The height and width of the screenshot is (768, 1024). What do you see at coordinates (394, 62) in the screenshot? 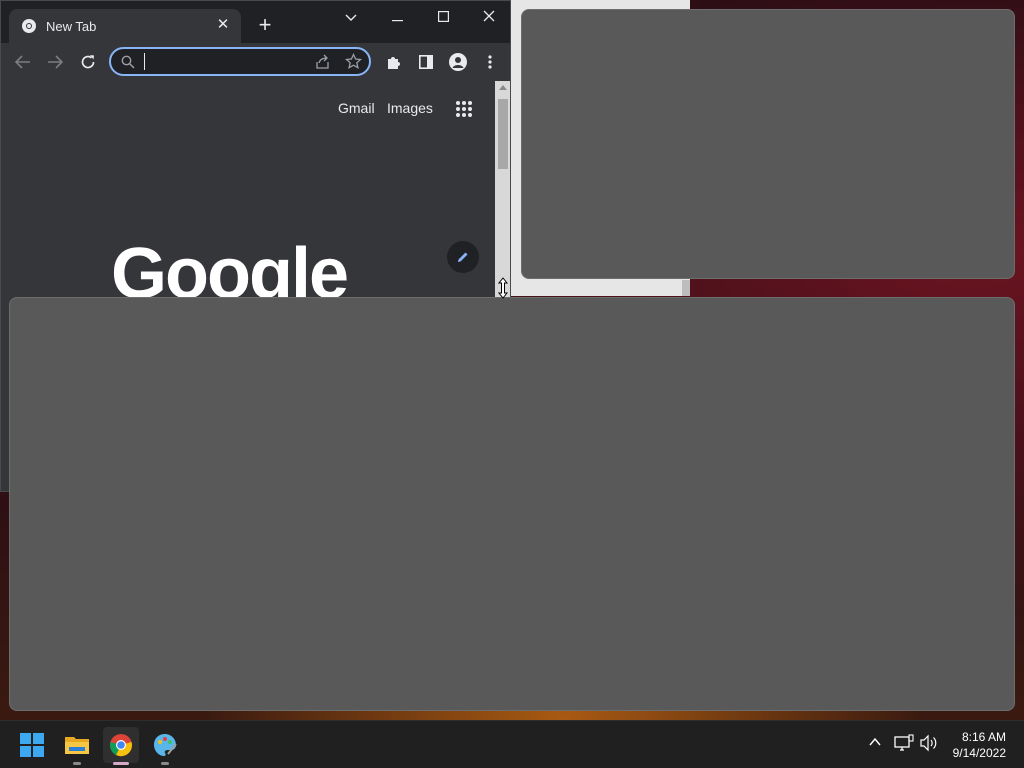
I see `puzzle-icon` at bounding box center [394, 62].